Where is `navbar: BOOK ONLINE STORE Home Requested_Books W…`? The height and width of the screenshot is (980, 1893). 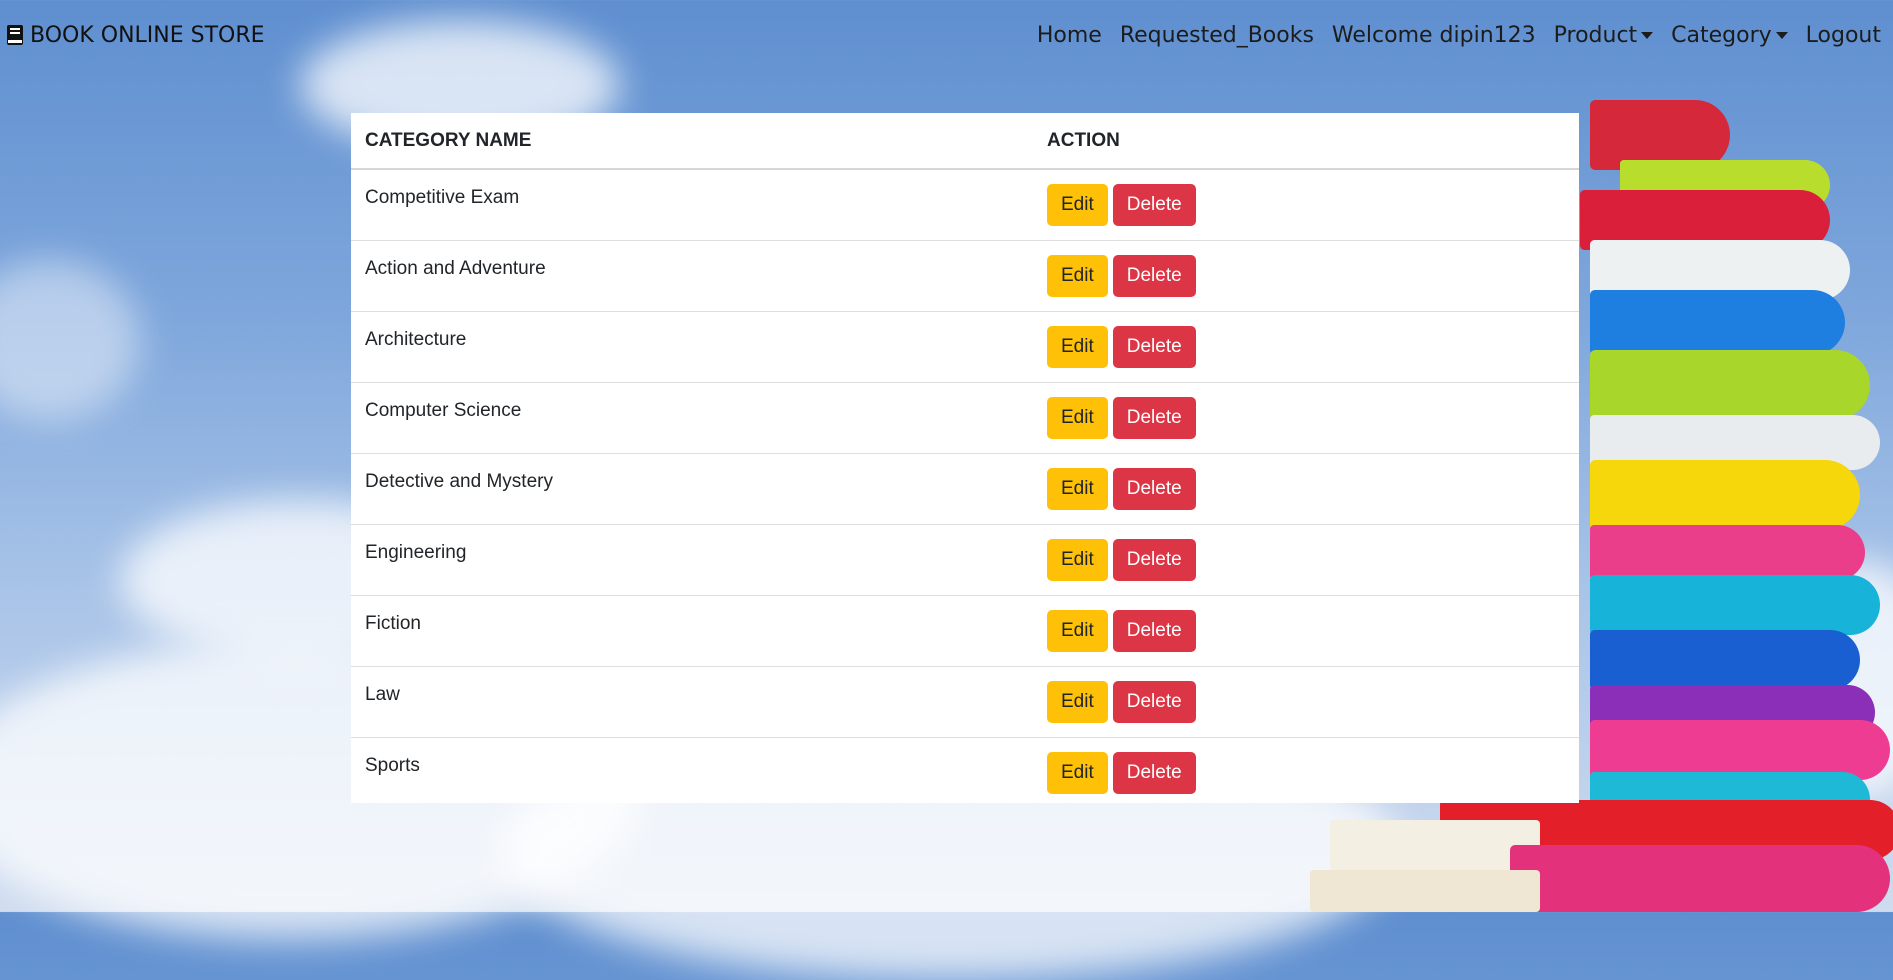
navbar: BOOK ONLINE STORE Home Requested_Books W… is located at coordinates (946, 35).